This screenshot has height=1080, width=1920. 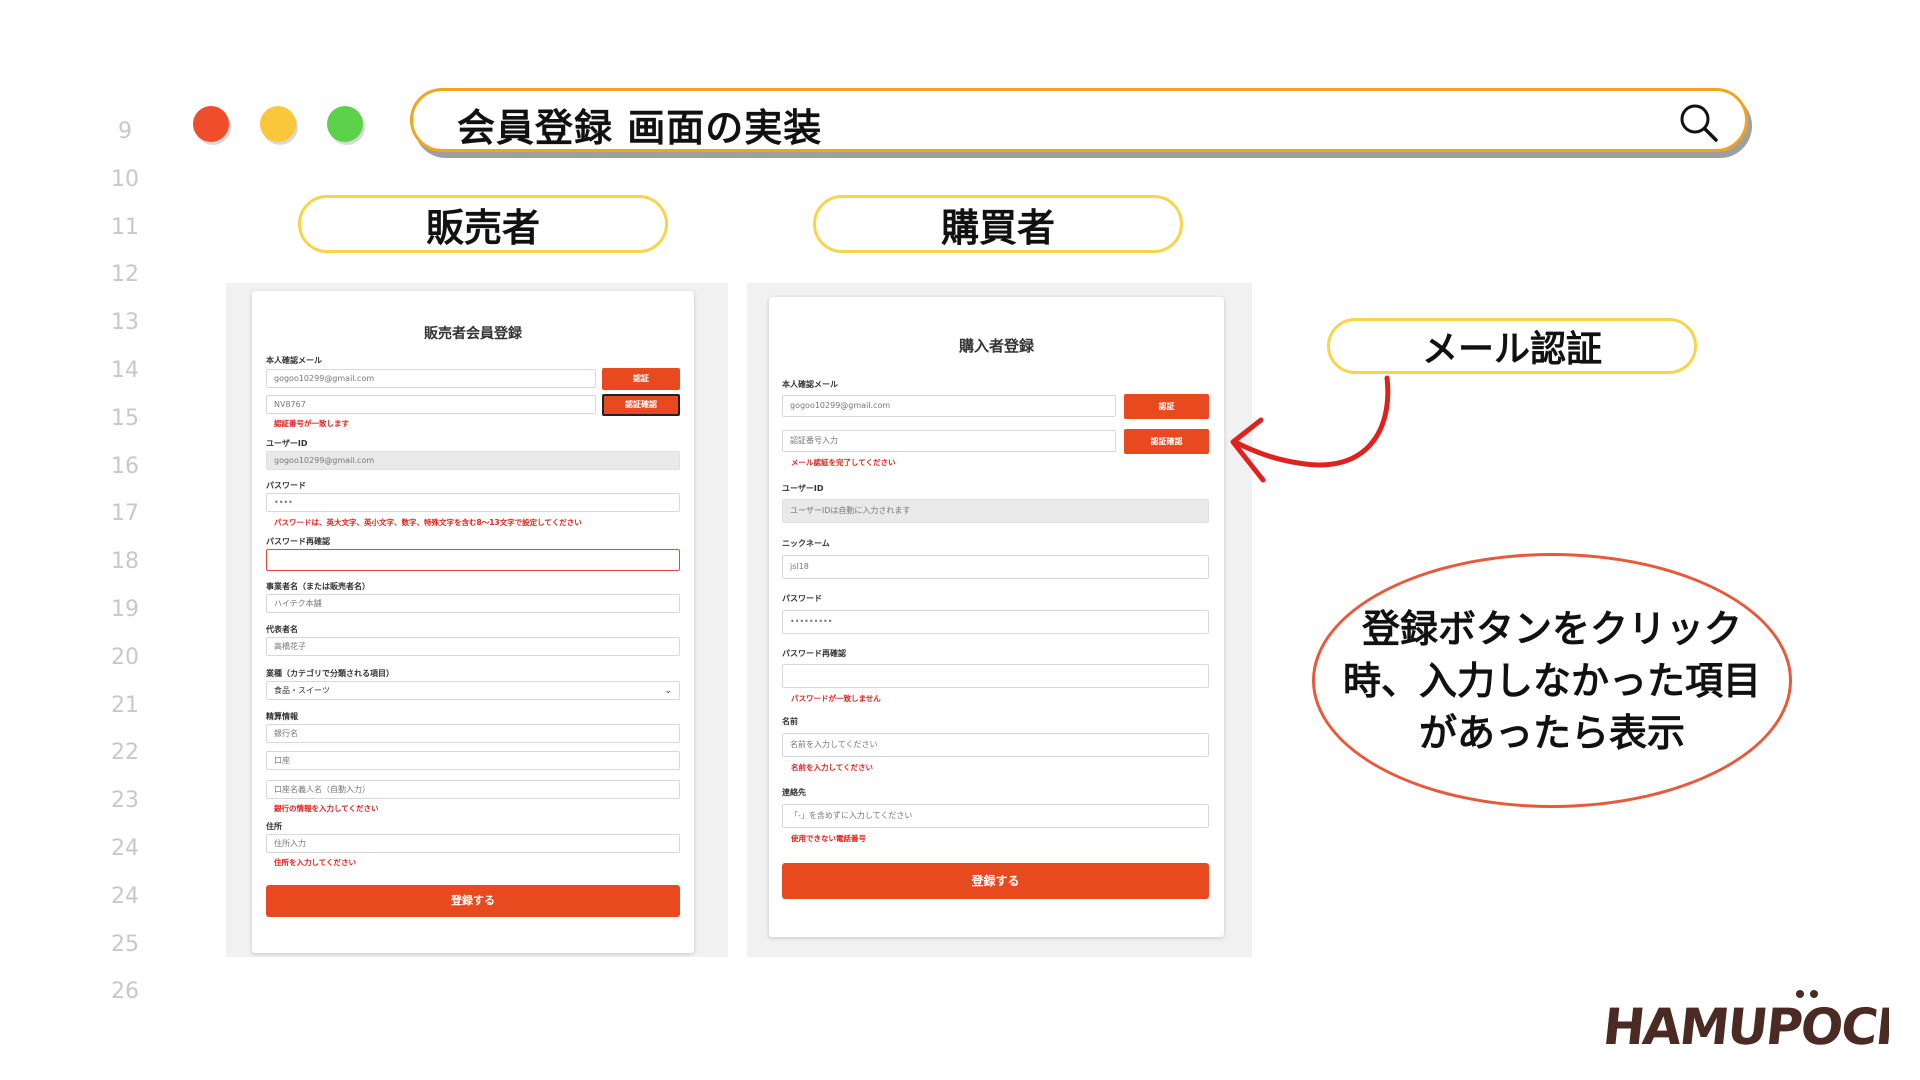 I want to click on line-number: 10, so click(x=125, y=179).